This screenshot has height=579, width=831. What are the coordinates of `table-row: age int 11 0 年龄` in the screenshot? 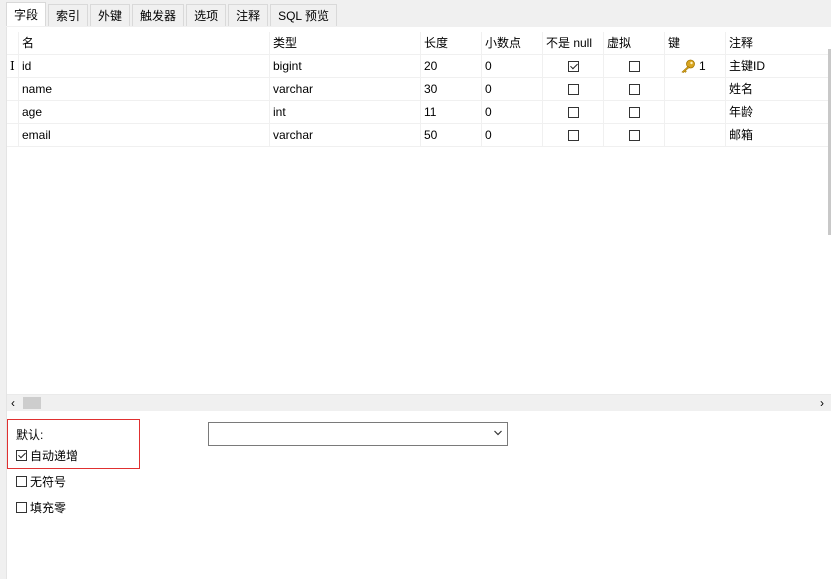 It's located at (417, 112).